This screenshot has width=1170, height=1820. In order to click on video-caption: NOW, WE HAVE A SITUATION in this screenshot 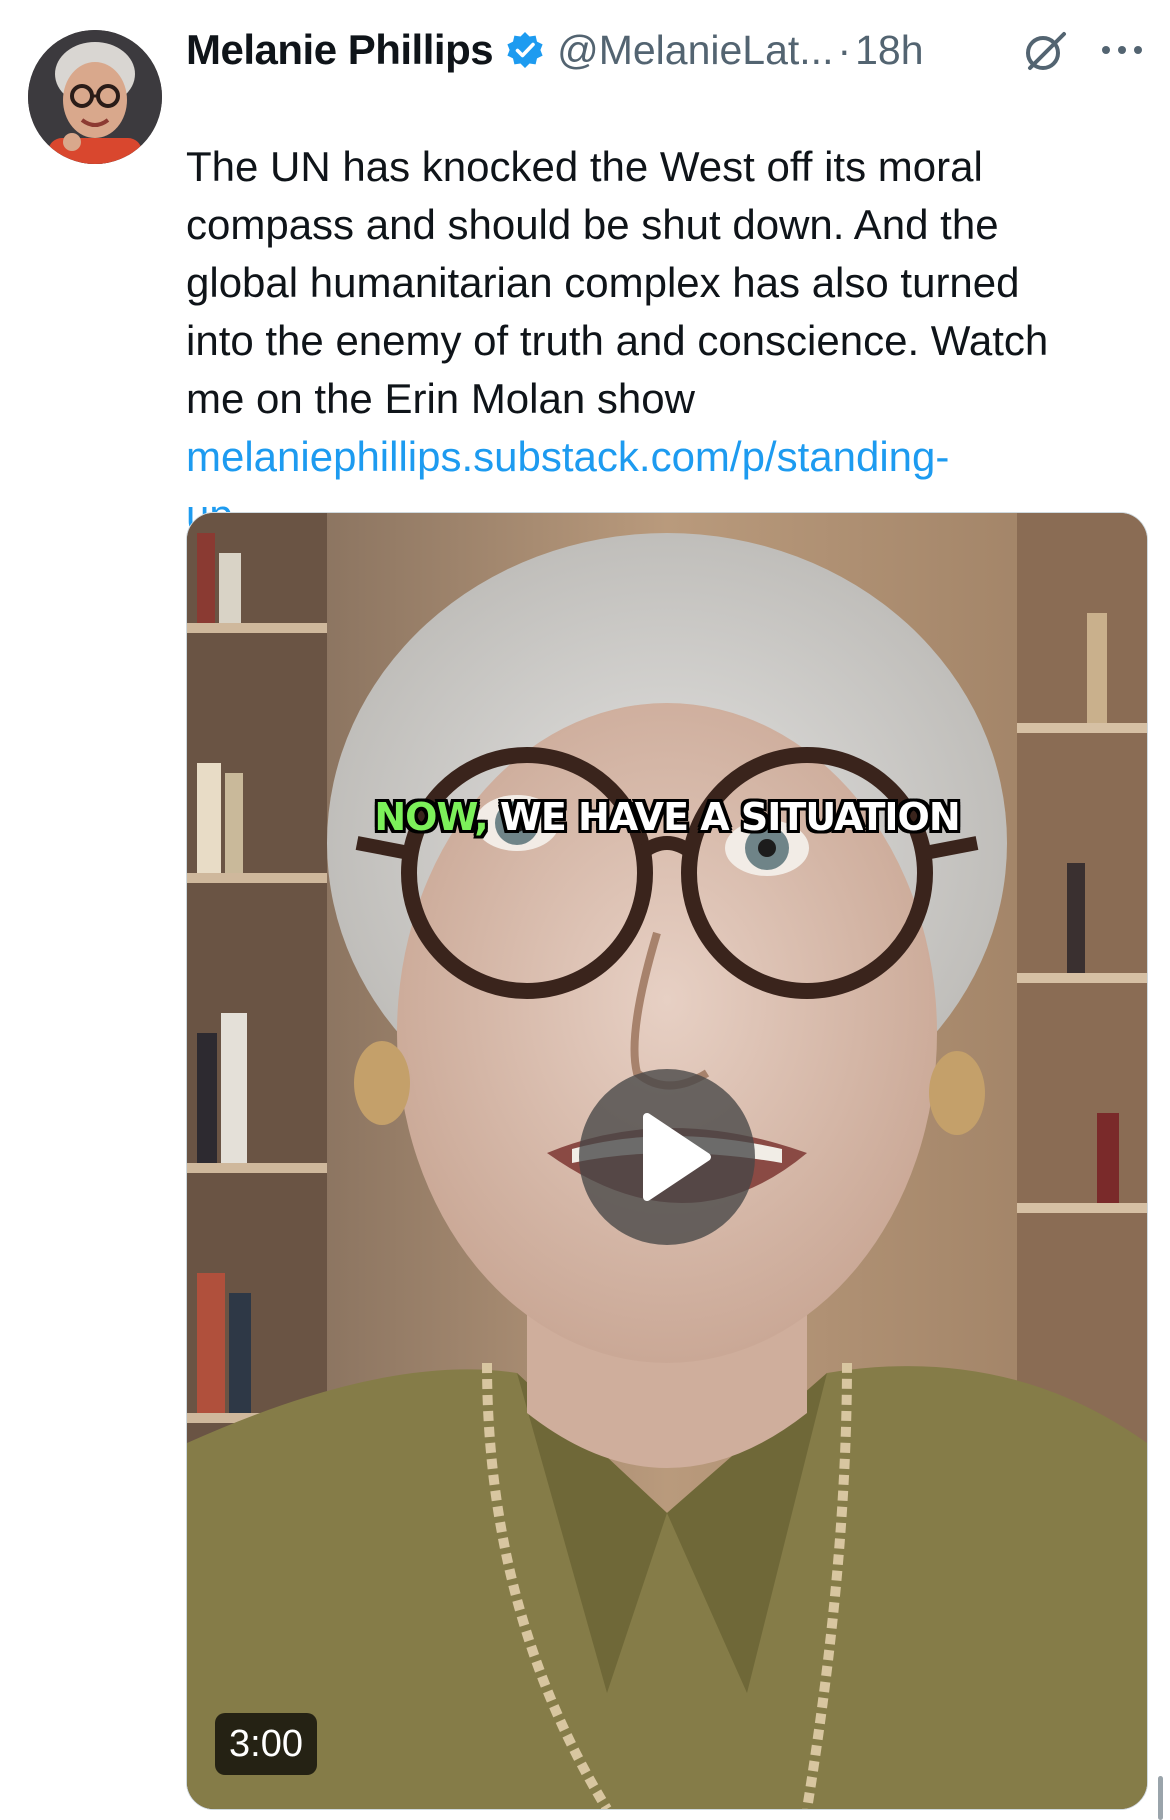, I will do `click(667, 817)`.